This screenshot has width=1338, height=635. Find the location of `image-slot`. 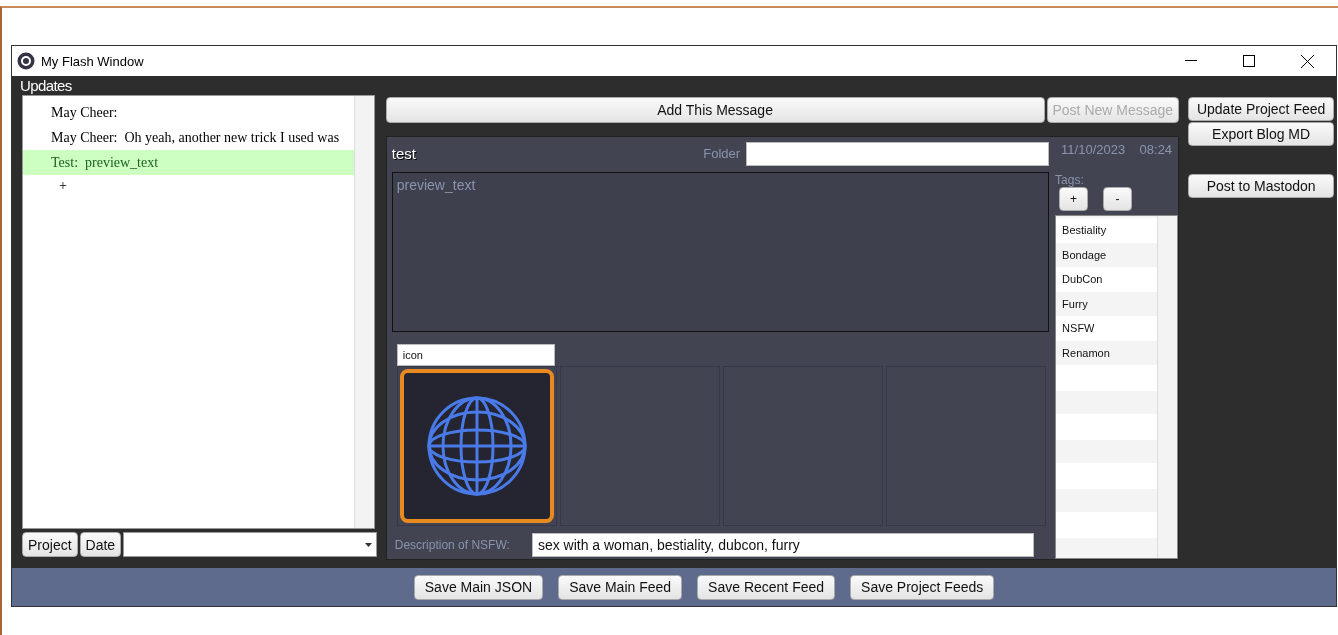

image-slot is located at coordinates (476, 446).